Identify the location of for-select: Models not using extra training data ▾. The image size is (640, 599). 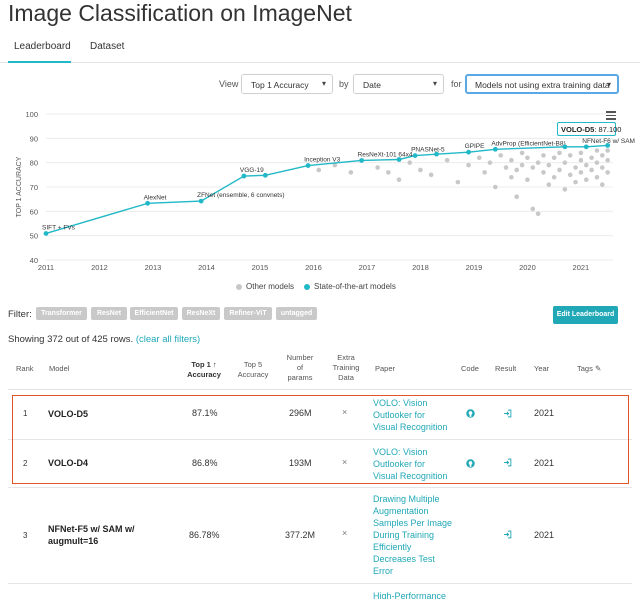
(542, 84).